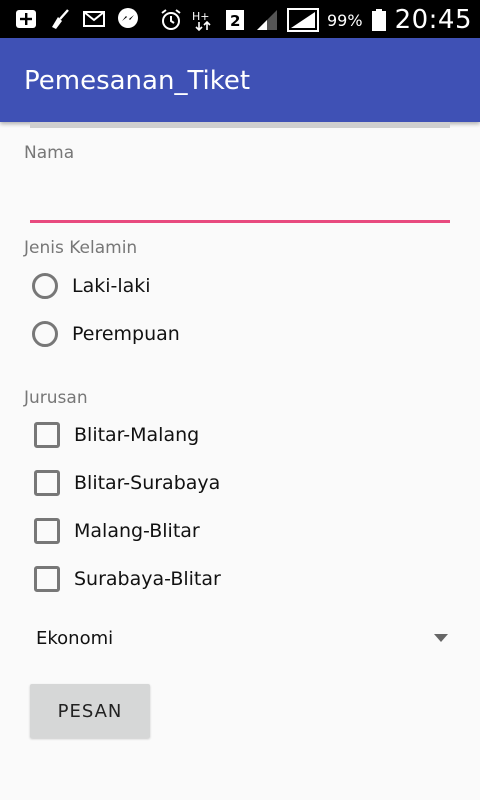  What do you see at coordinates (147, 579) in the screenshot?
I see `checkbox-label: Surabaya-Blitar` at bounding box center [147, 579].